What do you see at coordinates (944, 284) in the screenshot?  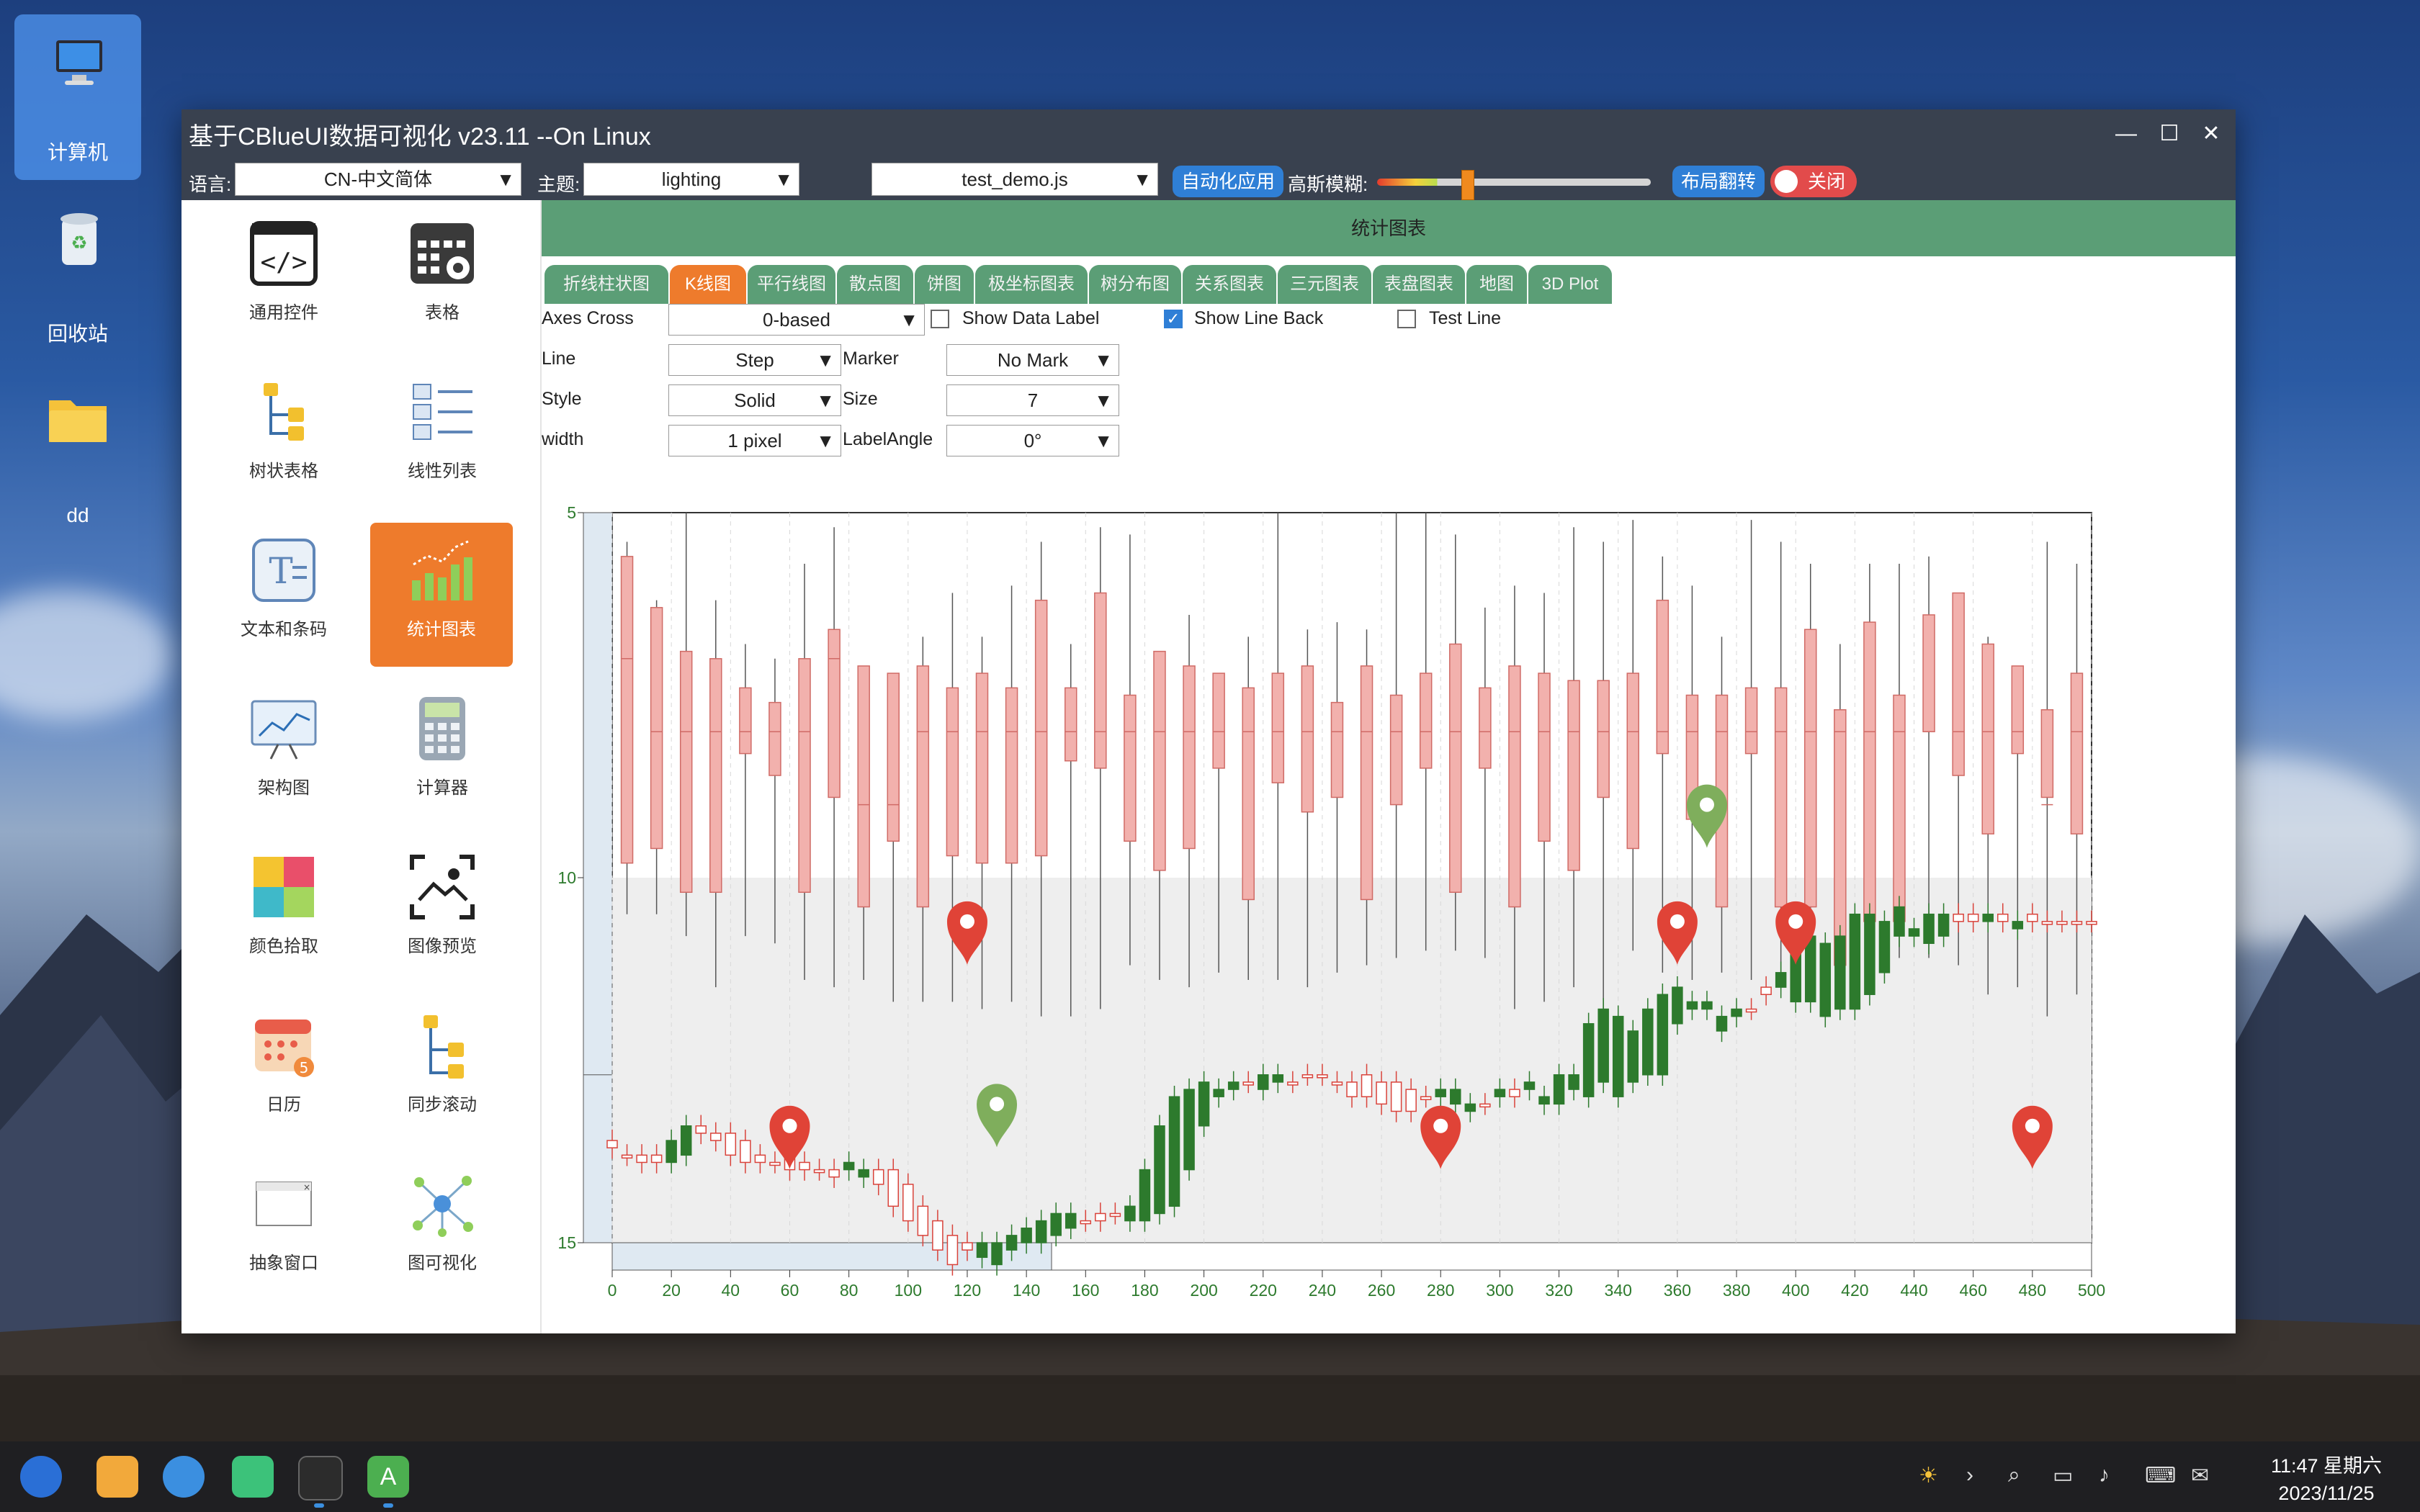 I see `tab-pie: 饼图` at bounding box center [944, 284].